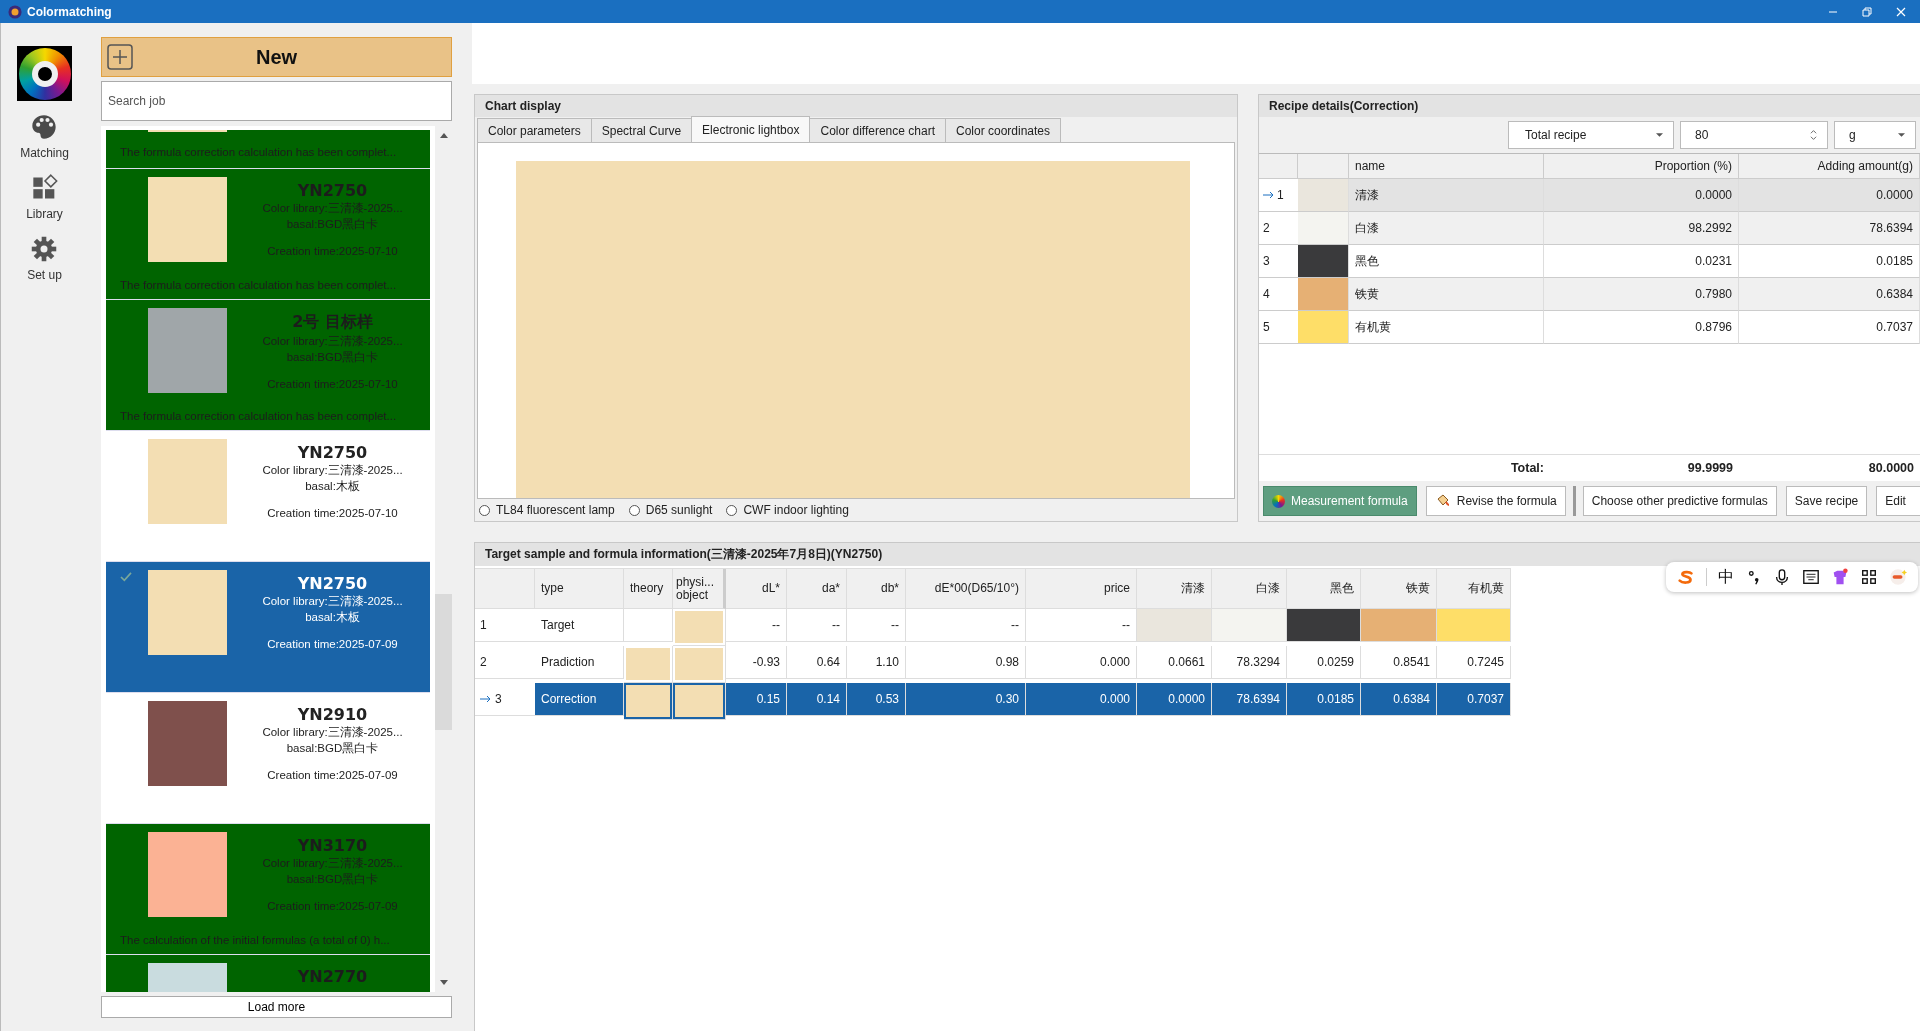 The height and width of the screenshot is (1031, 1920). I want to click on radio-option: TL84 fluorescent lamp, so click(547, 510).